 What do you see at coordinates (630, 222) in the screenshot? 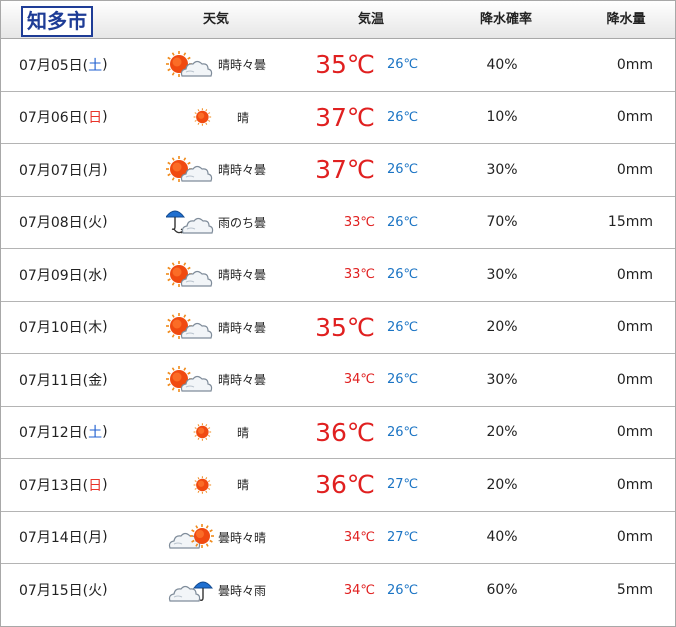
I see `precip-amount: 15mm` at bounding box center [630, 222].